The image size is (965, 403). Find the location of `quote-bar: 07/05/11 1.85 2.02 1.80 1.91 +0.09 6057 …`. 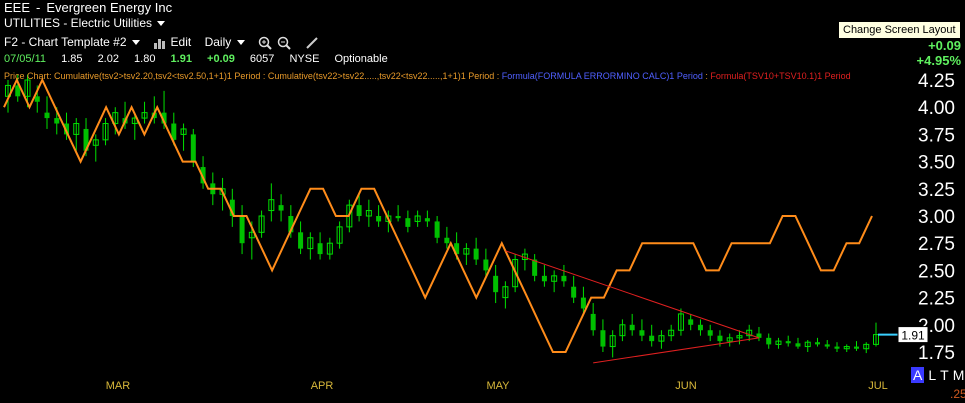

quote-bar: 07/05/11 1.85 2.02 1.80 1.91 +0.09 6057 … is located at coordinates (202, 59).